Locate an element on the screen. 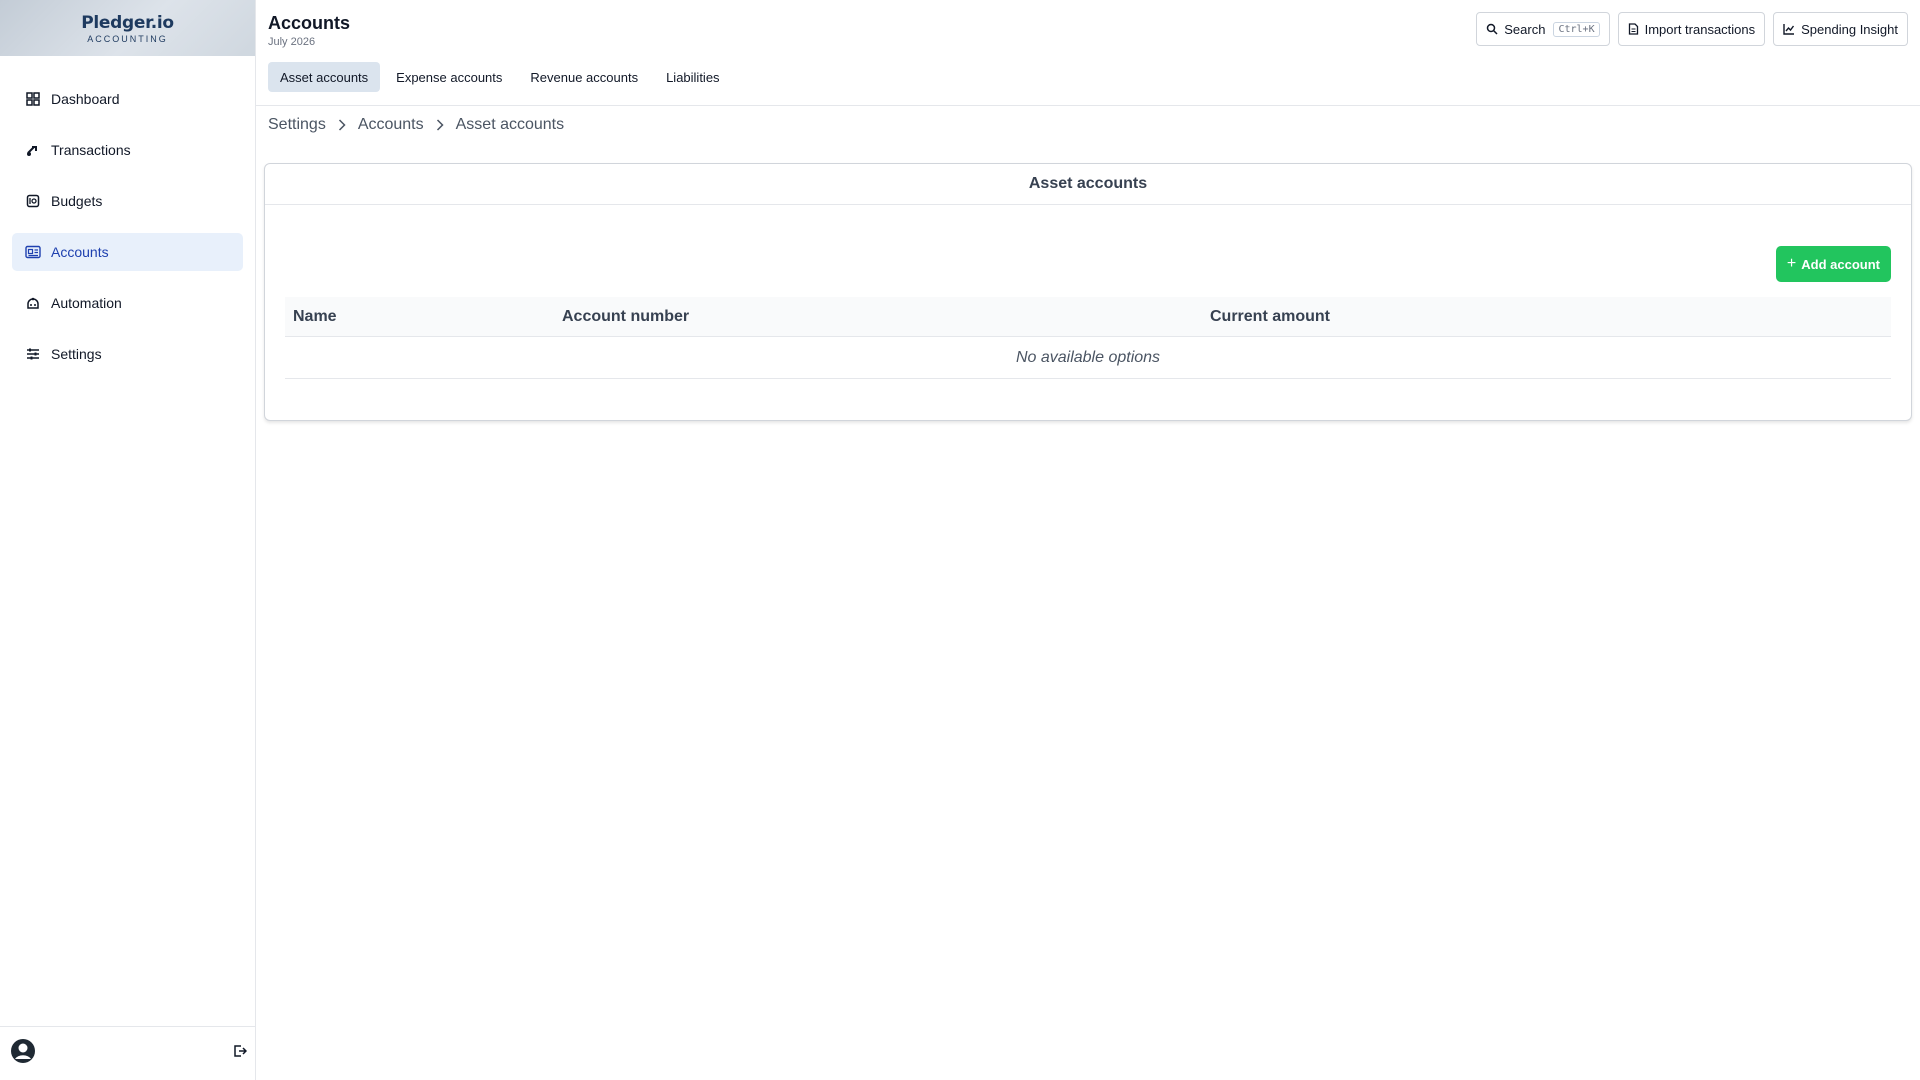 The width and height of the screenshot is (1920, 1080). column-header-name: Name is located at coordinates (315, 317).